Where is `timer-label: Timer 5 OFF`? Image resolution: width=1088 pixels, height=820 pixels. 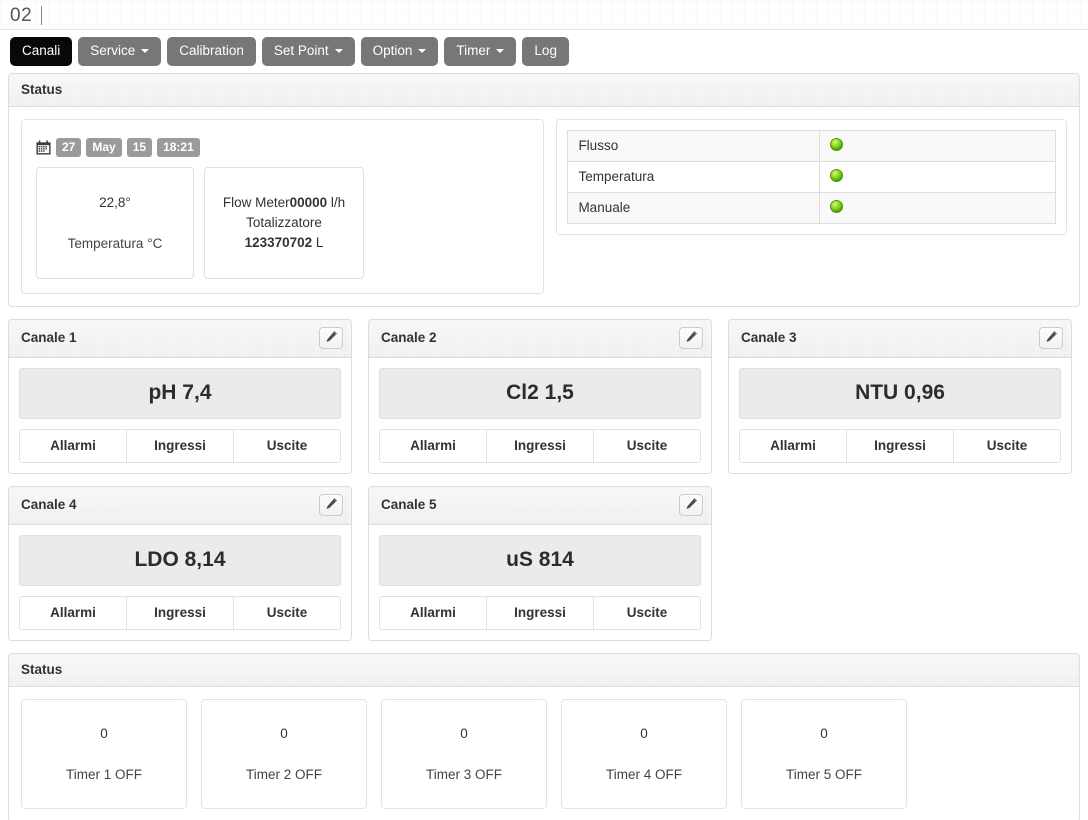
timer-label: Timer 5 OFF is located at coordinates (824, 774).